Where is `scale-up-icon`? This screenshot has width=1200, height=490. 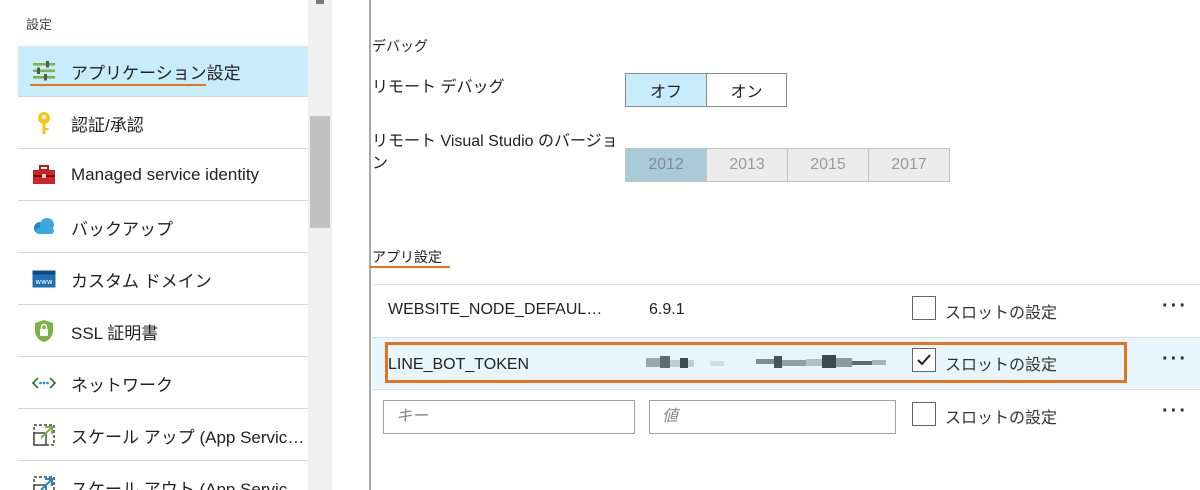
scale-up-icon is located at coordinates (44, 435).